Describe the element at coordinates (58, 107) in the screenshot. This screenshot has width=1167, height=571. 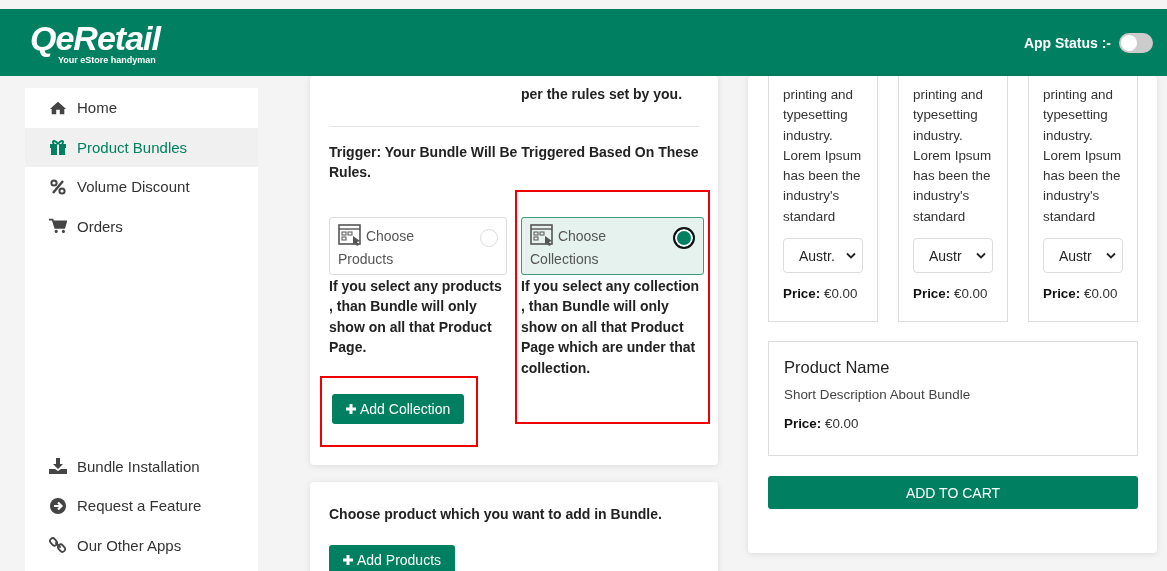
I see `home-icon` at that location.